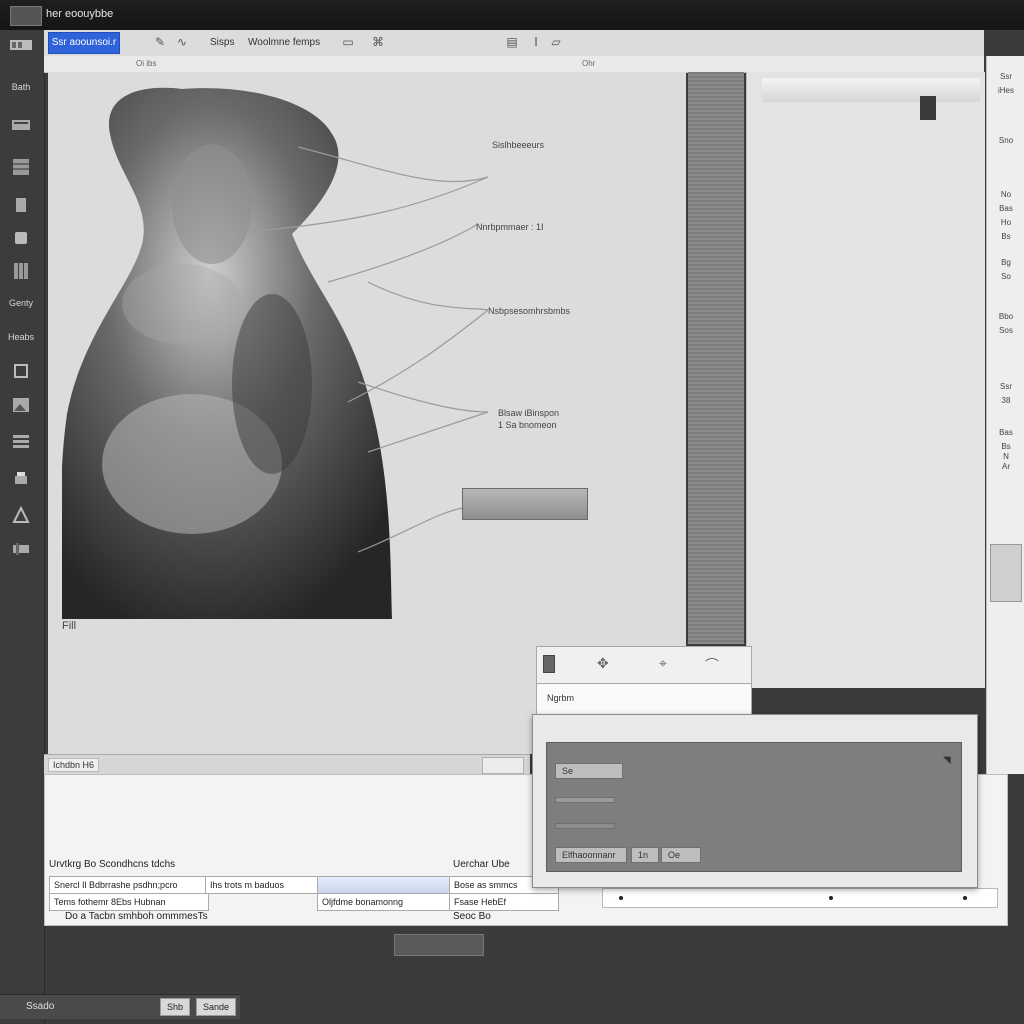  Describe the element at coordinates (21, 45) in the screenshot. I see `grid-icon` at that location.